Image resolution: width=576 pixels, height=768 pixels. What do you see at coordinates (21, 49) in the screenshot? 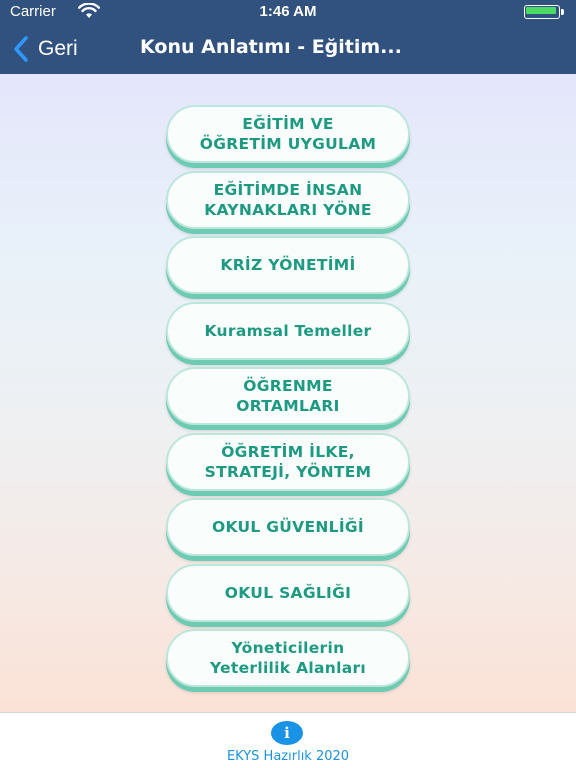
I see `chevron-left-icon` at bounding box center [21, 49].